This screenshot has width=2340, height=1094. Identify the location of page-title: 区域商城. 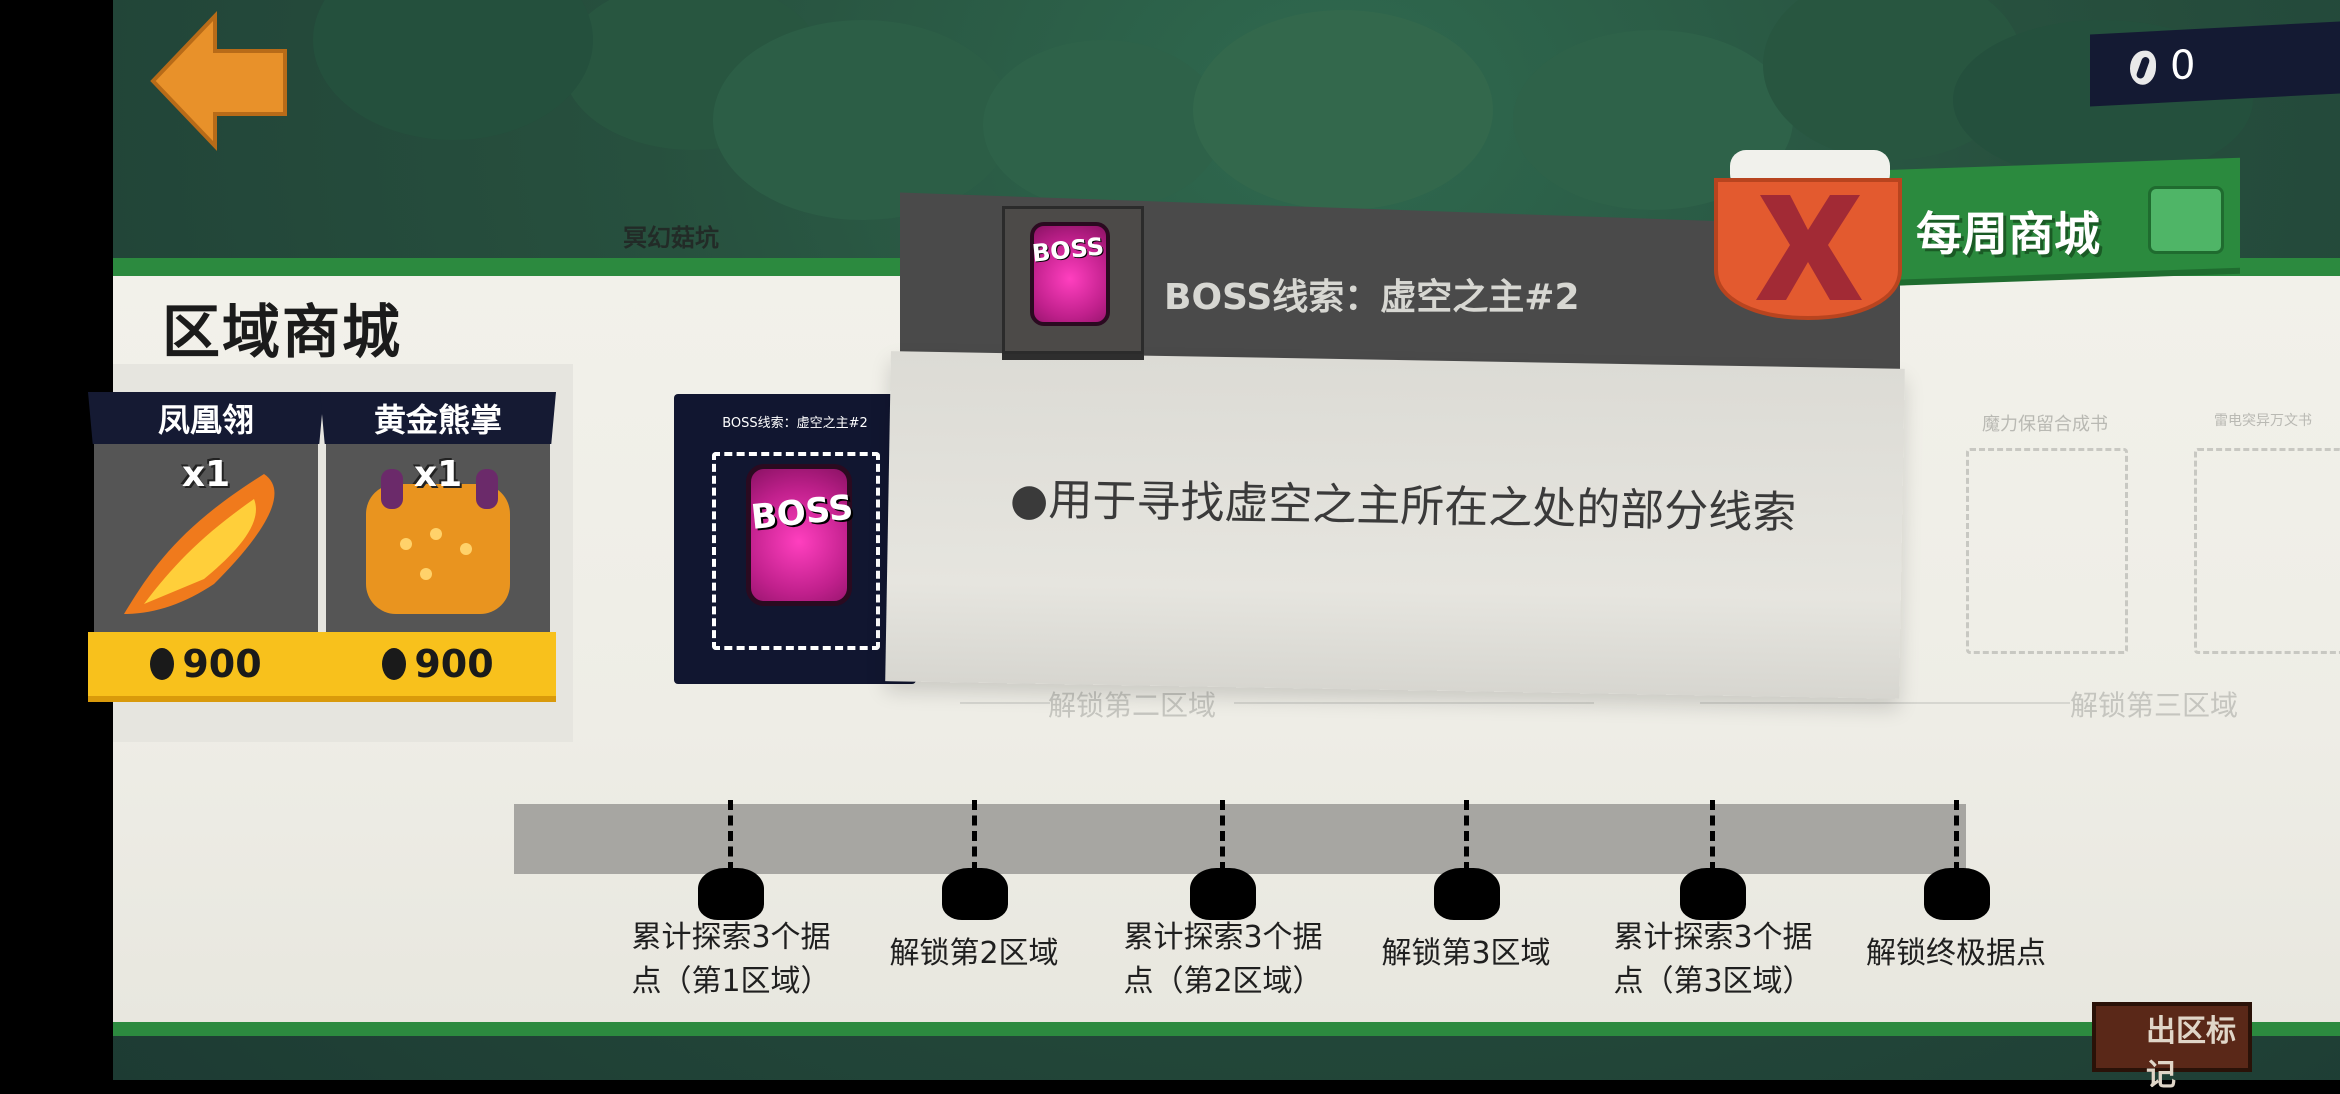
(282, 332).